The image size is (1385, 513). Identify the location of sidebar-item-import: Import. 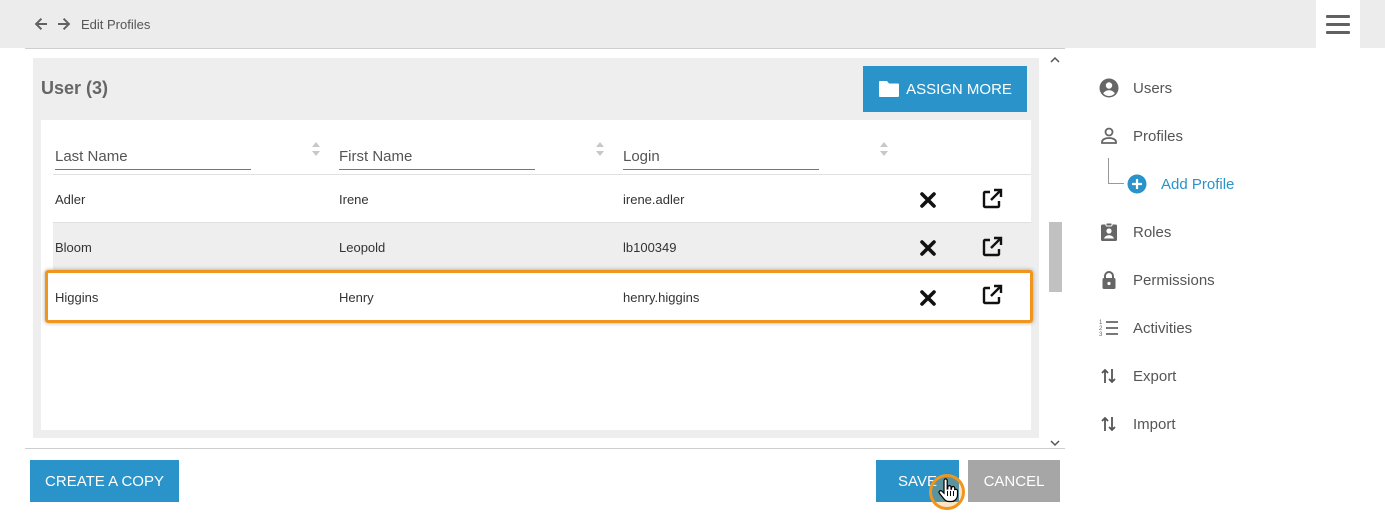
(1137, 424).